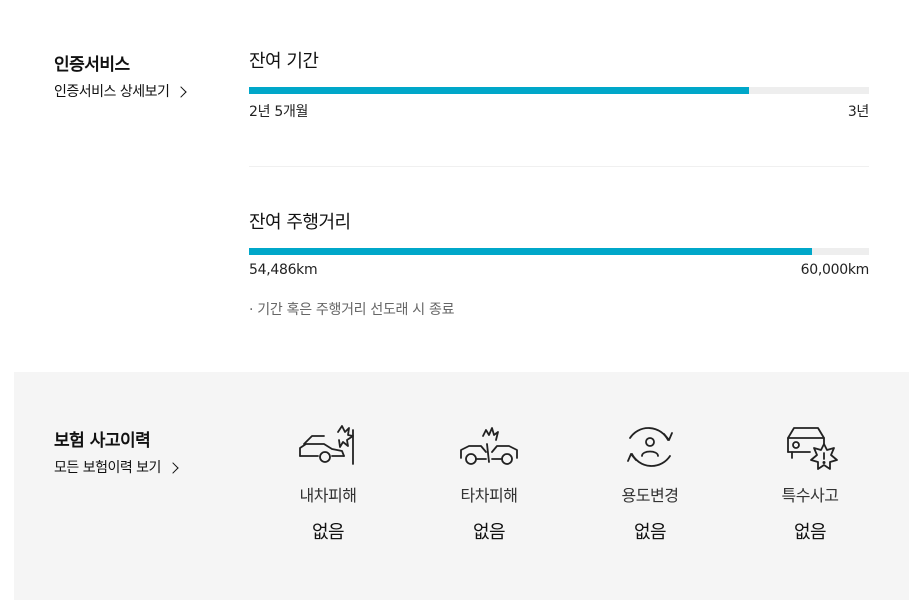 The width and height of the screenshot is (920, 600). What do you see at coordinates (650, 447) in the screenshot?
I see `usage-change-icon` at bounding box center [650, 447].